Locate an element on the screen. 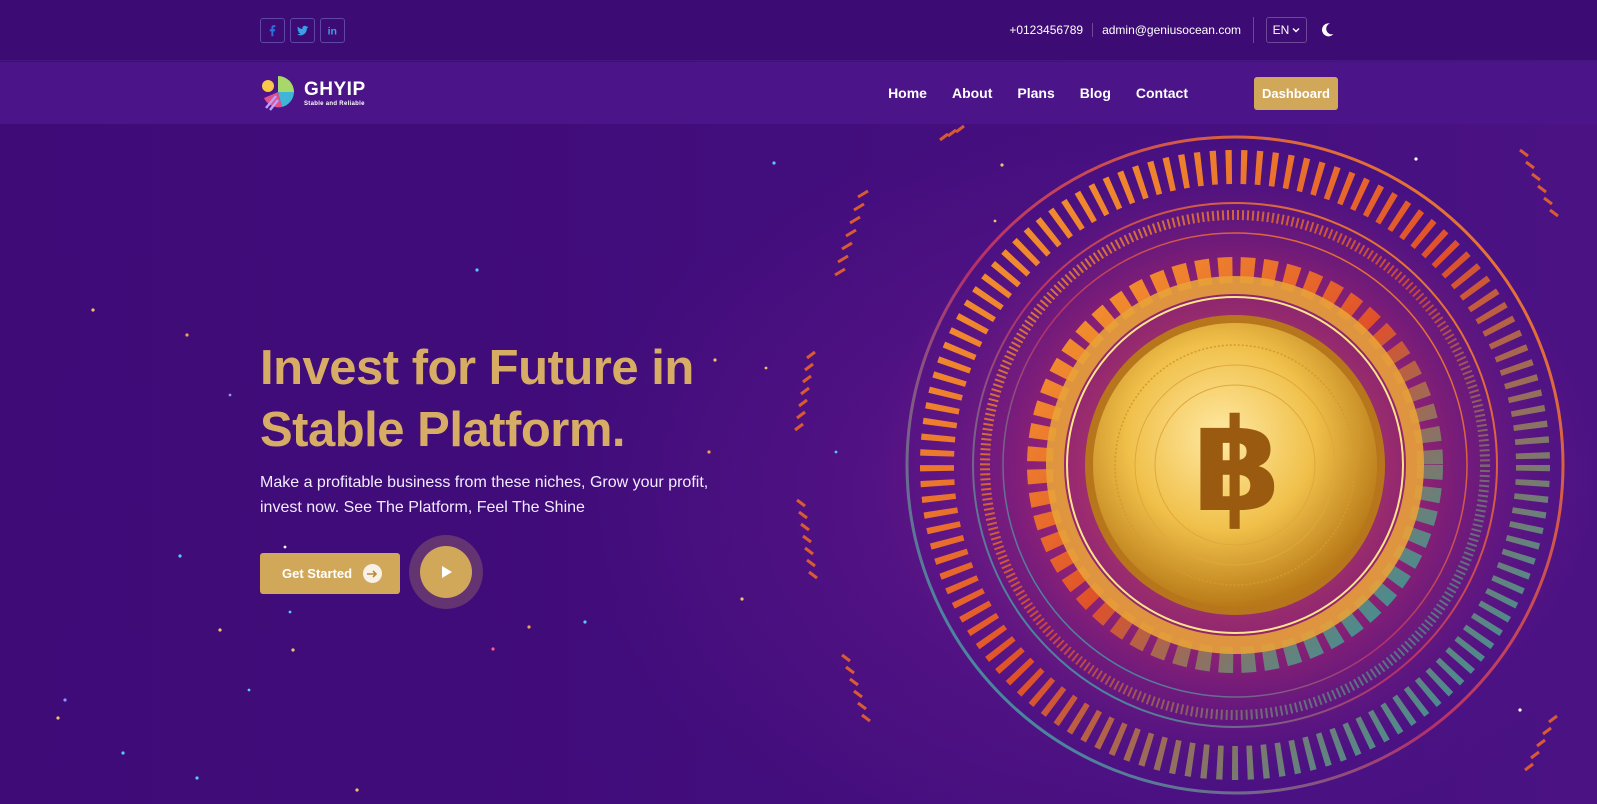 Image resolution: width=1597 pixels, height=804 pixels. main-menu: Home About Plans Blog Contact is located at coordinates (1038, 93).